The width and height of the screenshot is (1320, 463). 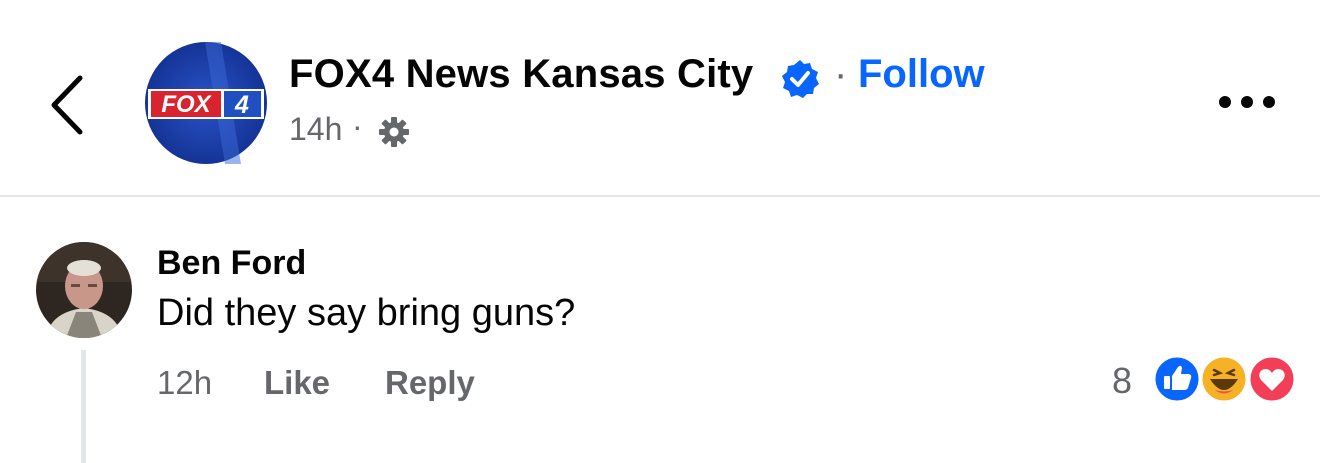 I want to click on page-name: FOX4 News Kansas City, so click(x=521, y=74).